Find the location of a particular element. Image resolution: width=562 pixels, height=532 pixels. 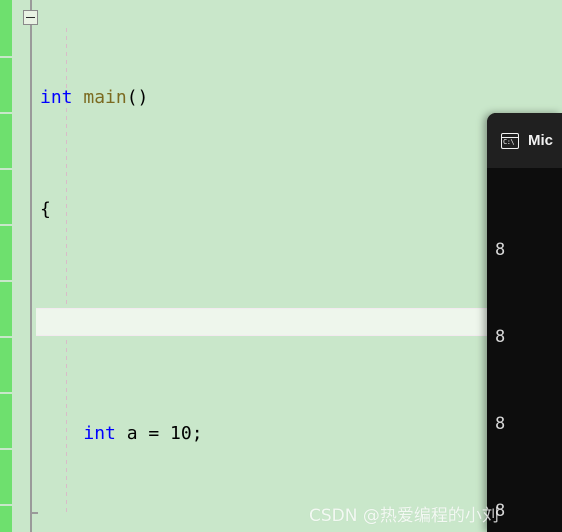

fold-region-rail is located at coordinates (31, 266).